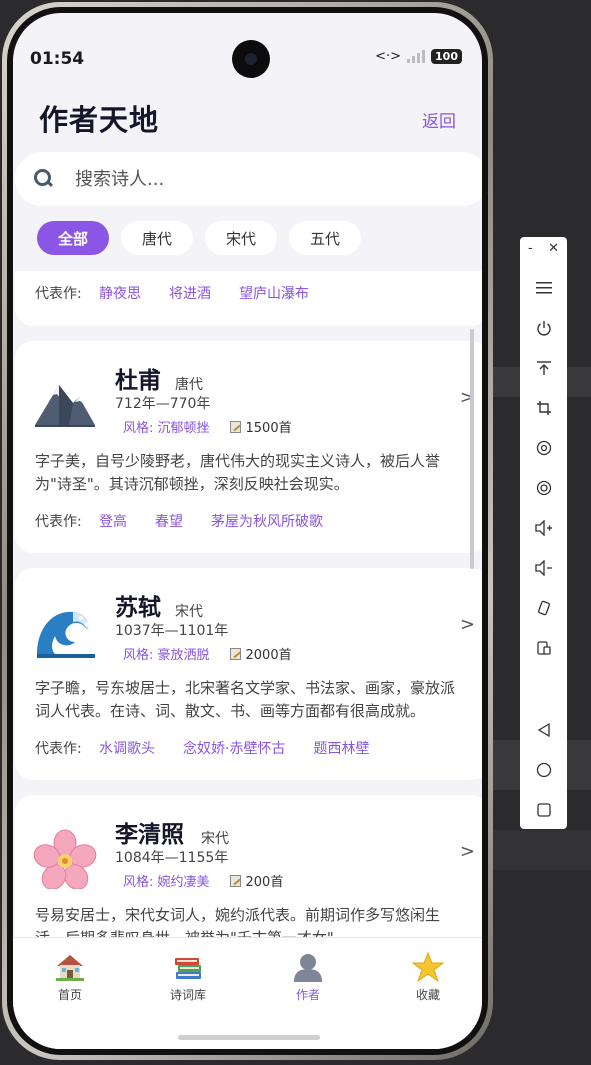  I want to click on crop-button, so click(543, 408).